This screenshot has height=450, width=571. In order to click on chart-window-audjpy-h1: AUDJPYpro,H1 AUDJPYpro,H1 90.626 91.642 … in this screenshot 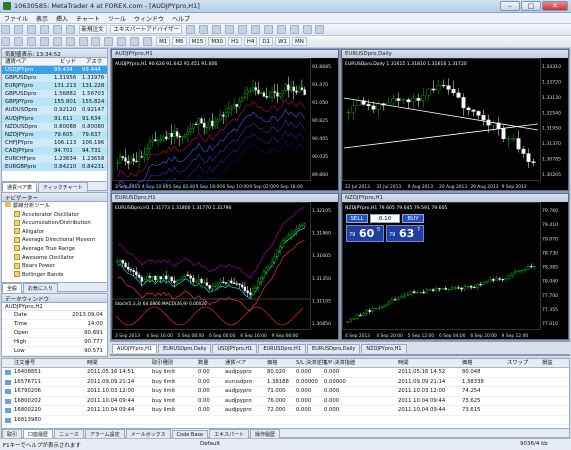, I will do `click(225, 120)`.